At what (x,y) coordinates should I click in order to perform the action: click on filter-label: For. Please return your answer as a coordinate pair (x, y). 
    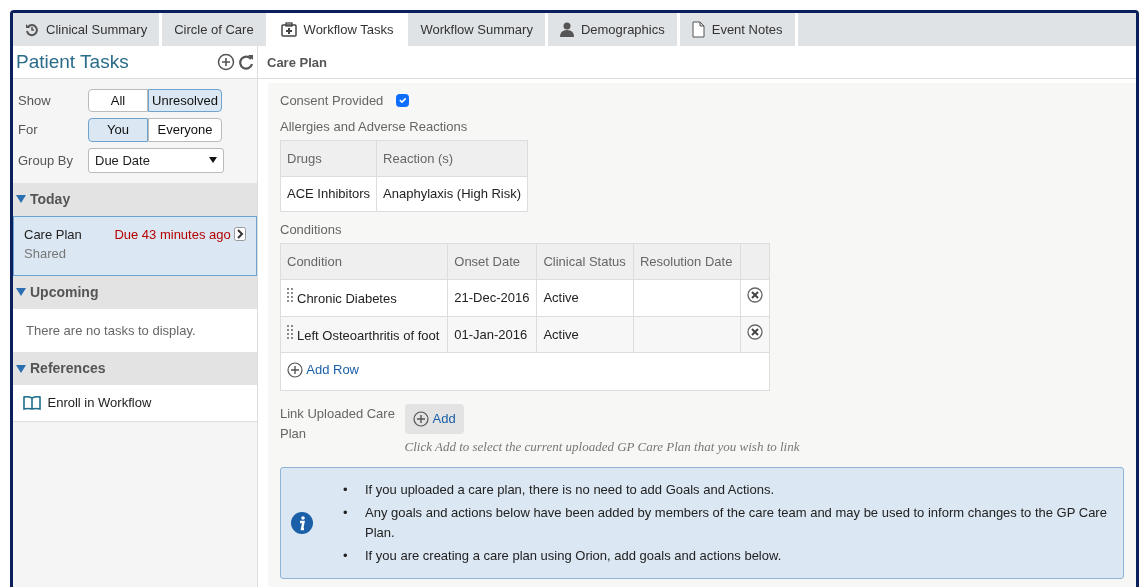
    Looking at the image, I should click on (28, 130).